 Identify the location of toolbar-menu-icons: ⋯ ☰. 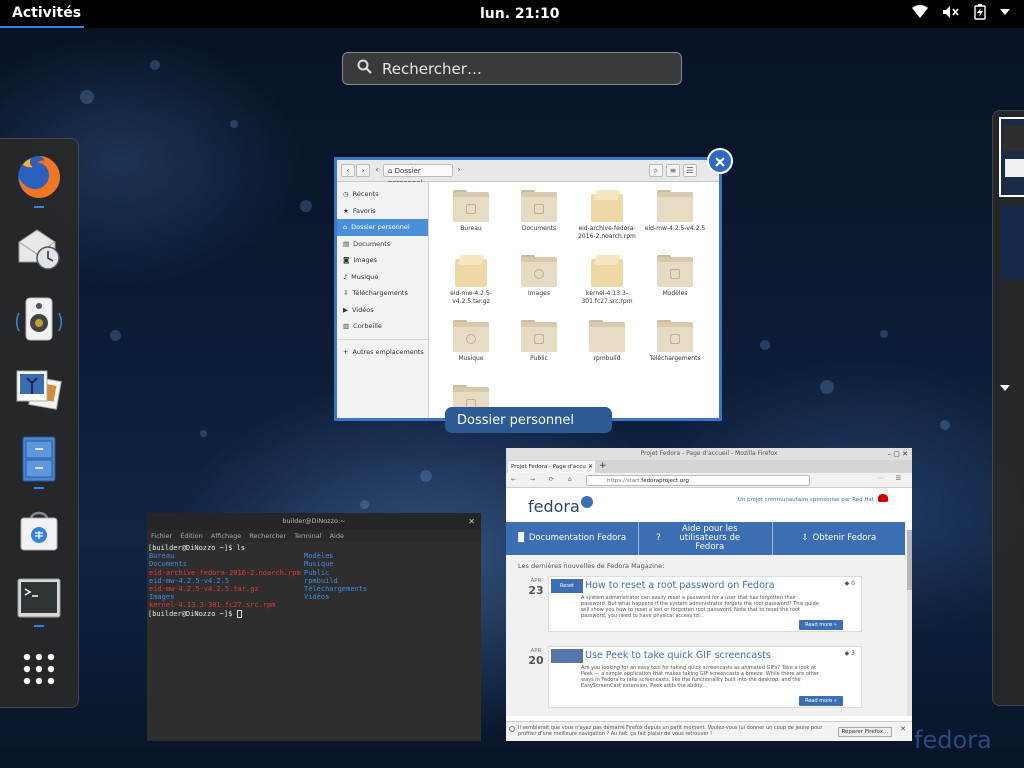
(892, 478).